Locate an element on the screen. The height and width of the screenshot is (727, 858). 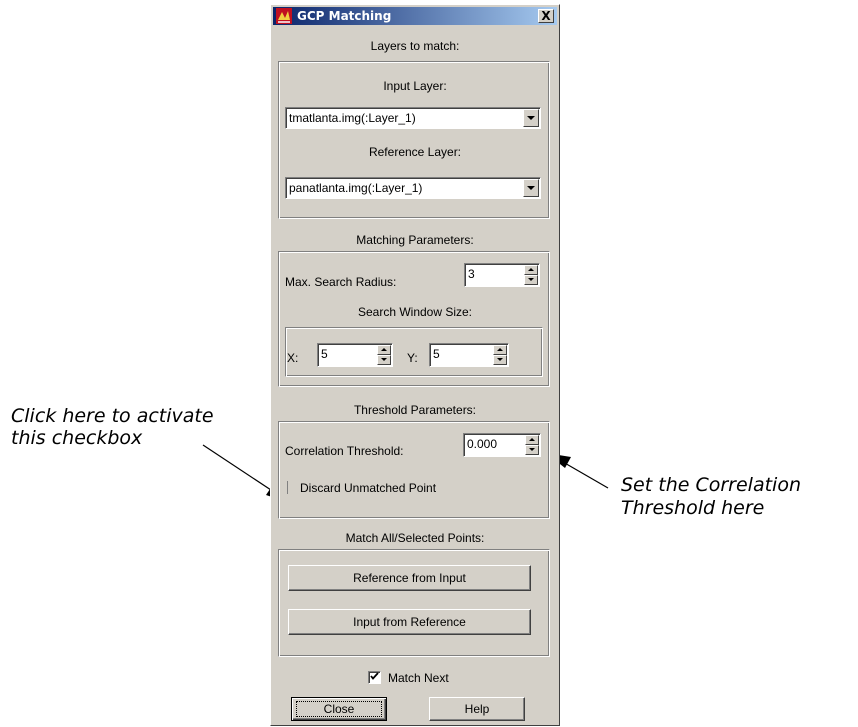
search-window-label: Search Window Size: is located at coordinates (415, 312).